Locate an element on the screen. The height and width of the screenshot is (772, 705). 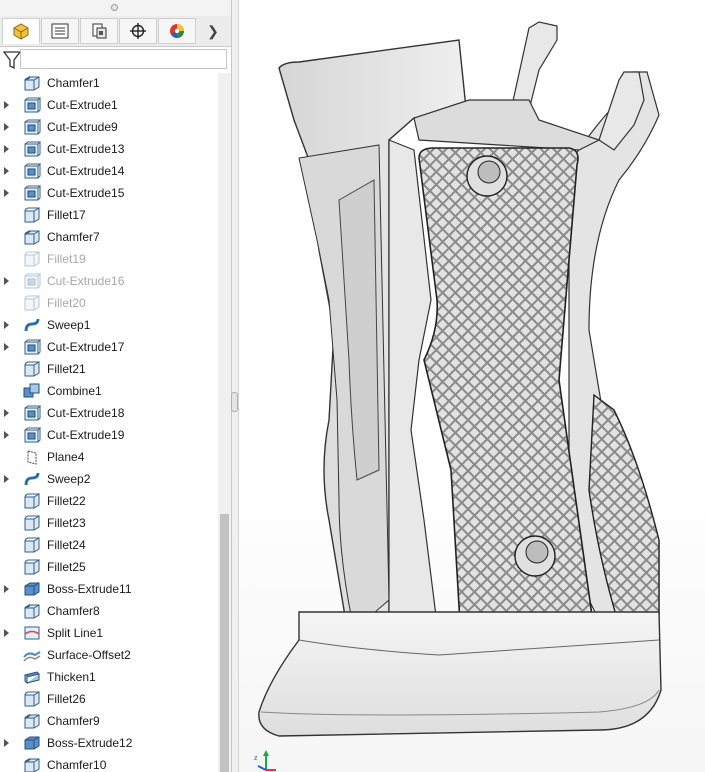
feature-tree-item-label: Sweep2 is located at coordinates (69, 479).